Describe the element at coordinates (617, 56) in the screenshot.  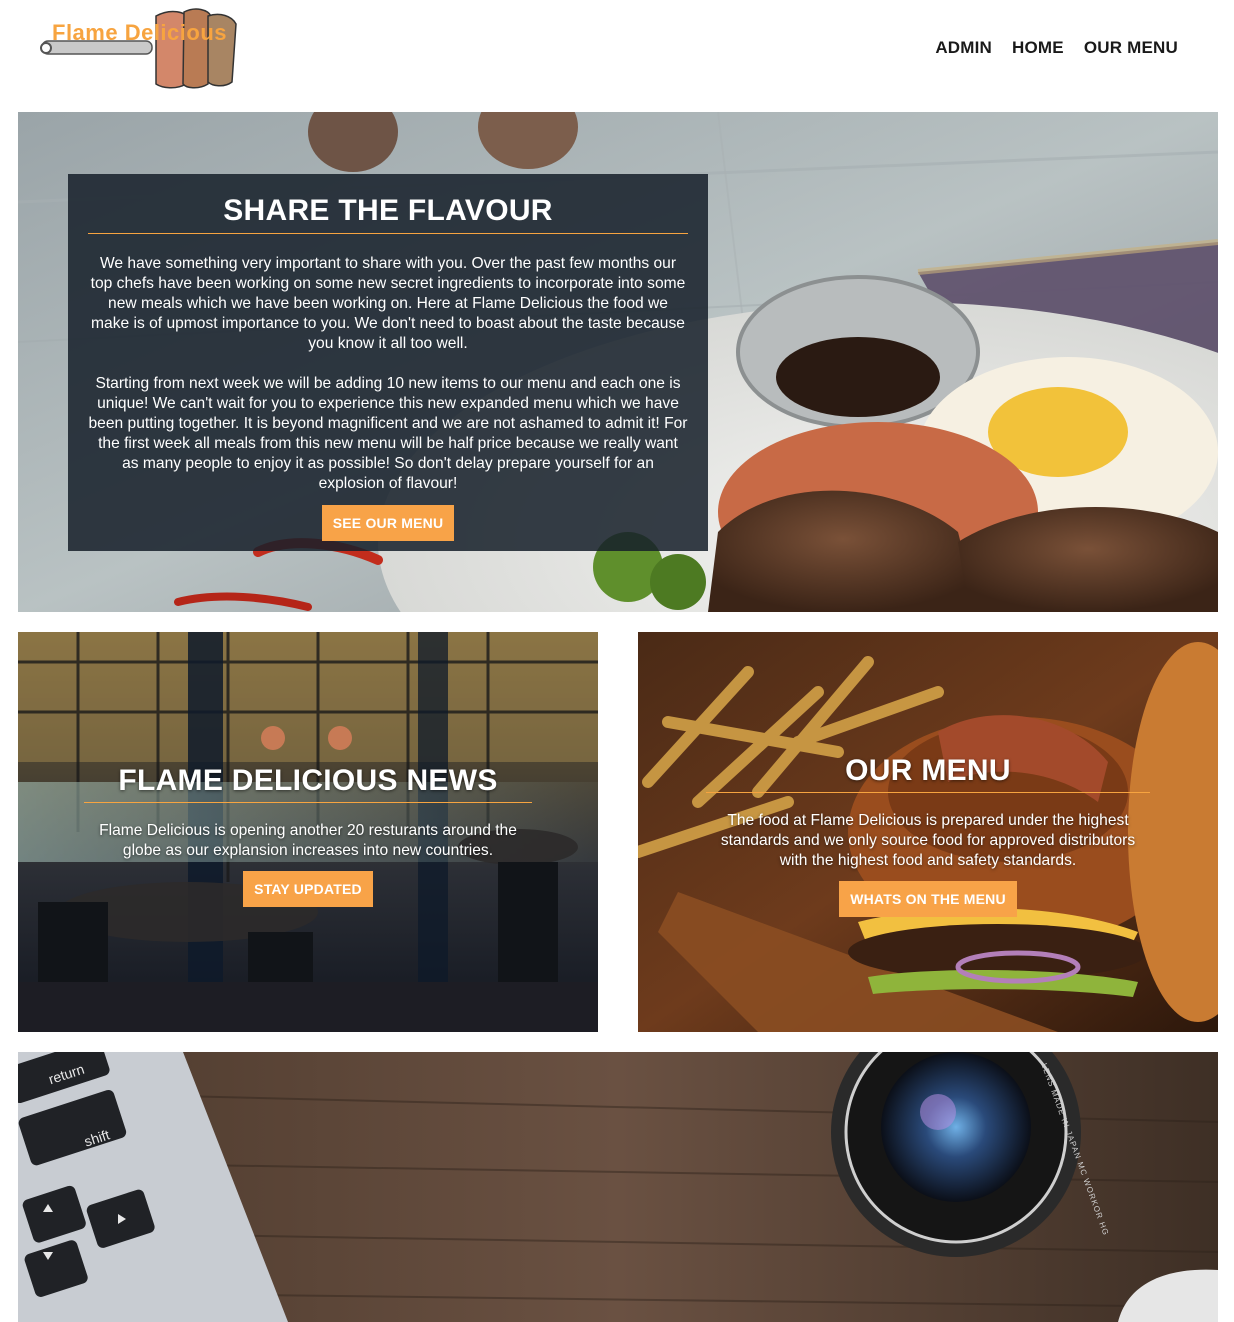
I see `site-header: Flame Delicious ADMIN HOME OUR MENU` at that location.